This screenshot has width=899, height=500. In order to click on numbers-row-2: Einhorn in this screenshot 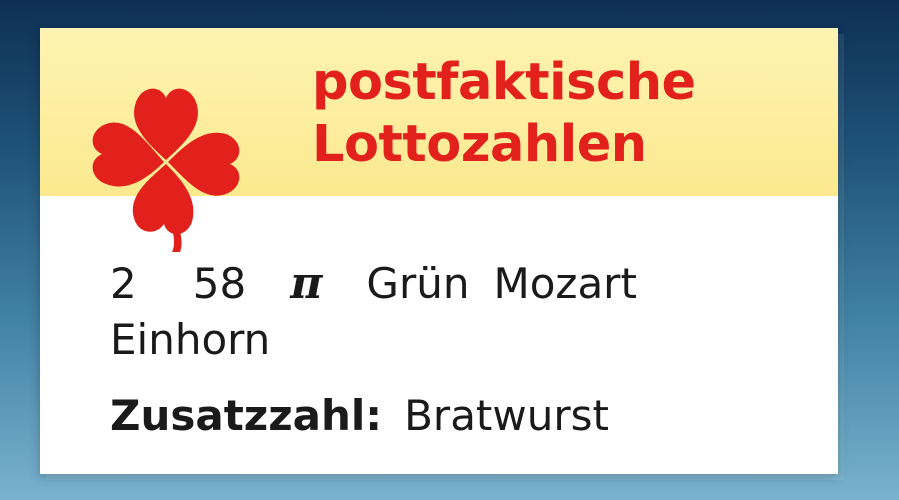, I will do `click(460, 340)`.